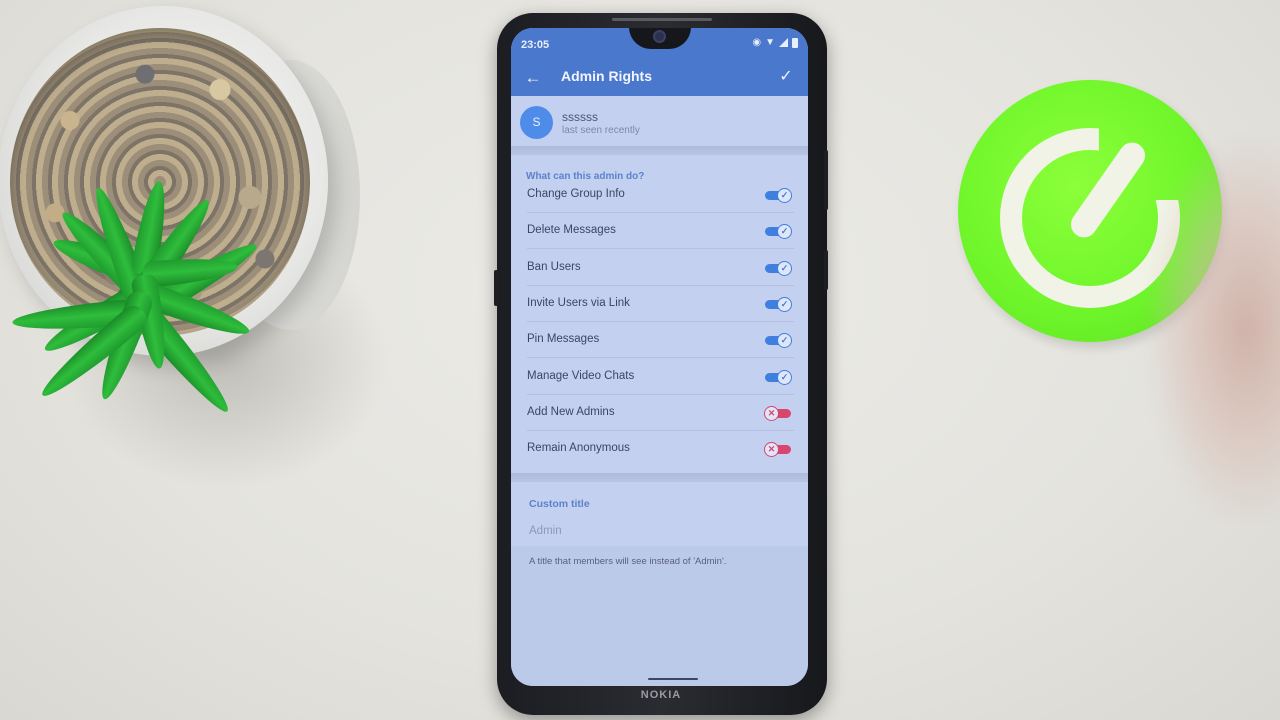 This screenshot has height=720, width=1280. I want to click on back-button: ←, so click(533, 78).